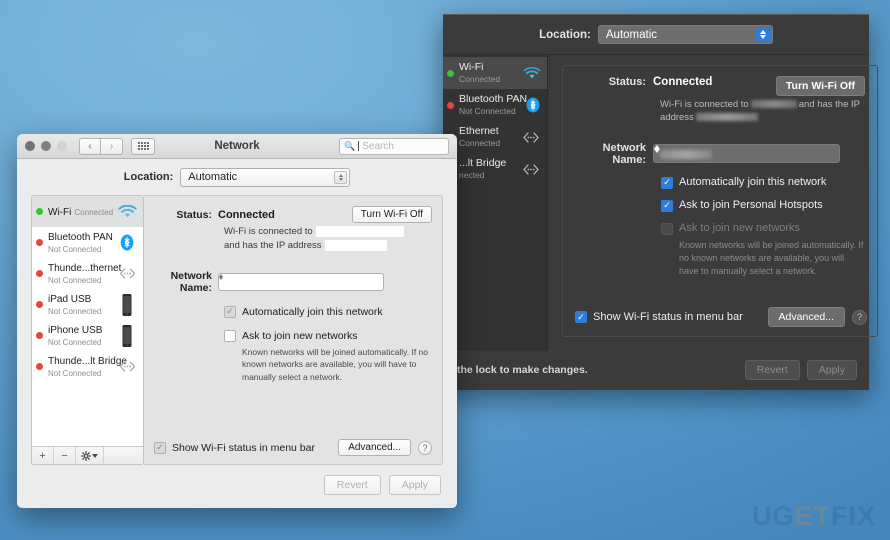  What do you see at coordinates (352, 485) in the screenshot?
I see `light-revert-button: Revert` at bounding box center [352, 485].